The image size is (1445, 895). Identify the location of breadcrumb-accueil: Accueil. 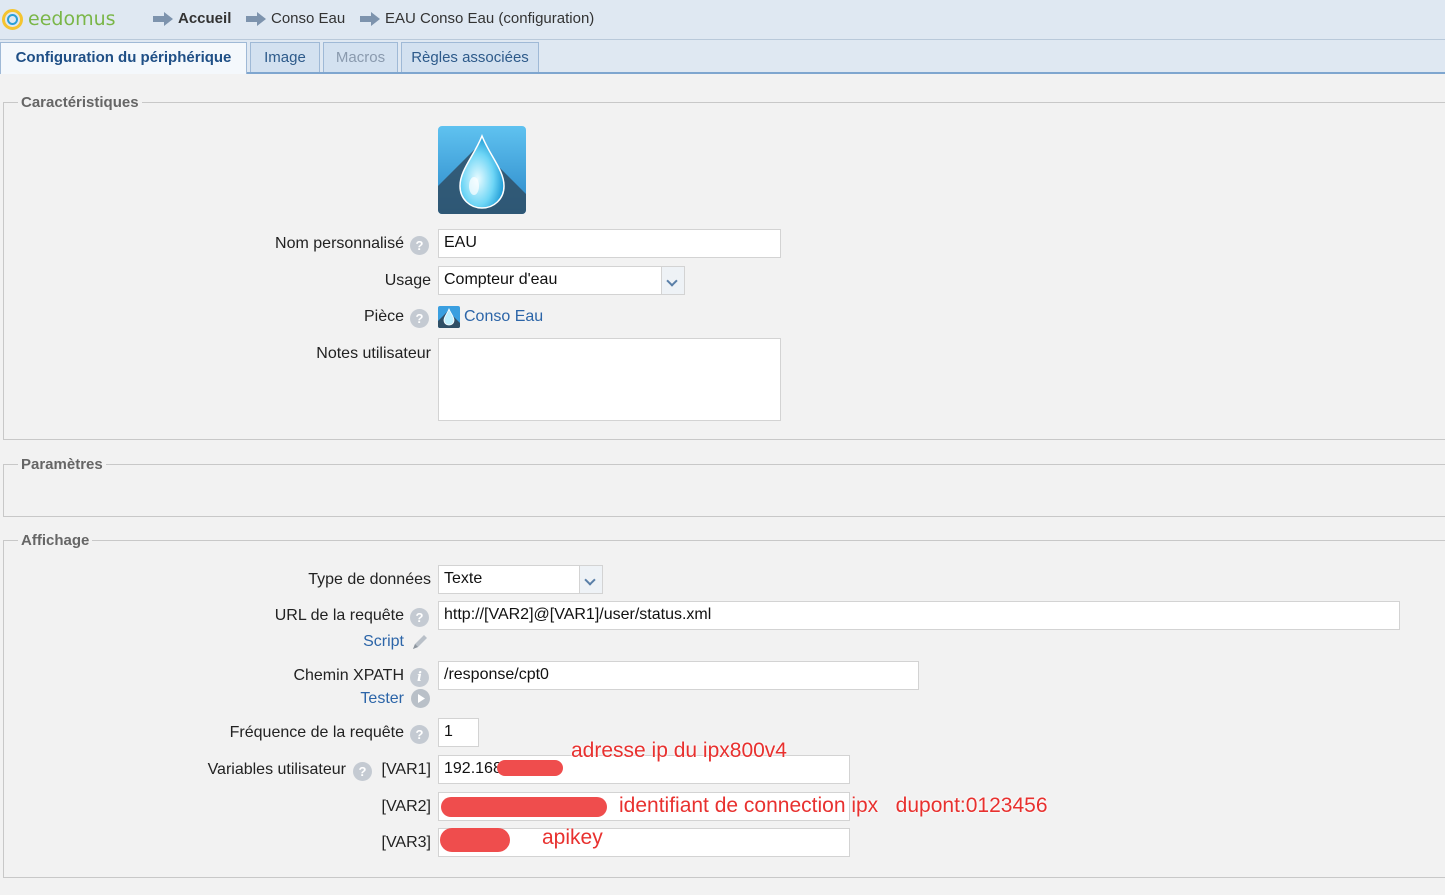
(192, 18).